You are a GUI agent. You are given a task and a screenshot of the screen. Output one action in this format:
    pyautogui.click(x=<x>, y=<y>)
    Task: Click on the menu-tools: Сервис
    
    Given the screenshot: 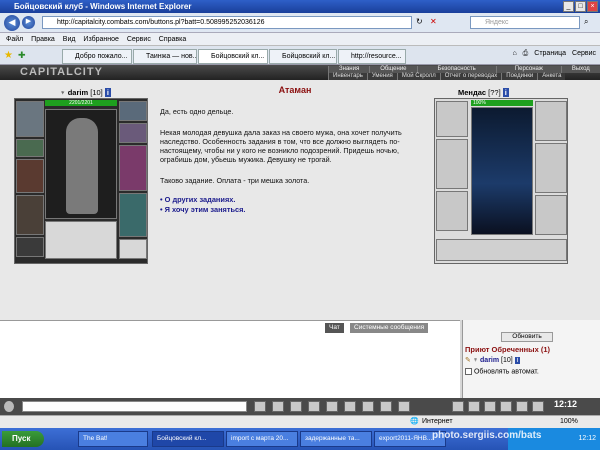 What is the action you would take?
    pyautogui.click(x=139, y=39)
    